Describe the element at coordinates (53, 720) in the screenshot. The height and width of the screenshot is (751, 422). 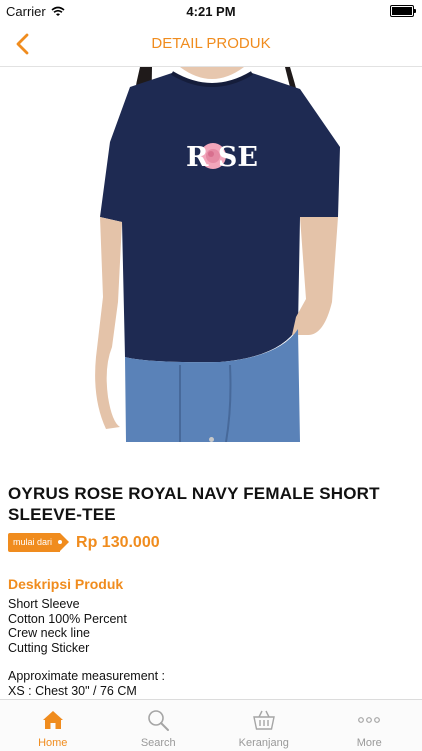
I see `home-icon` at that location.